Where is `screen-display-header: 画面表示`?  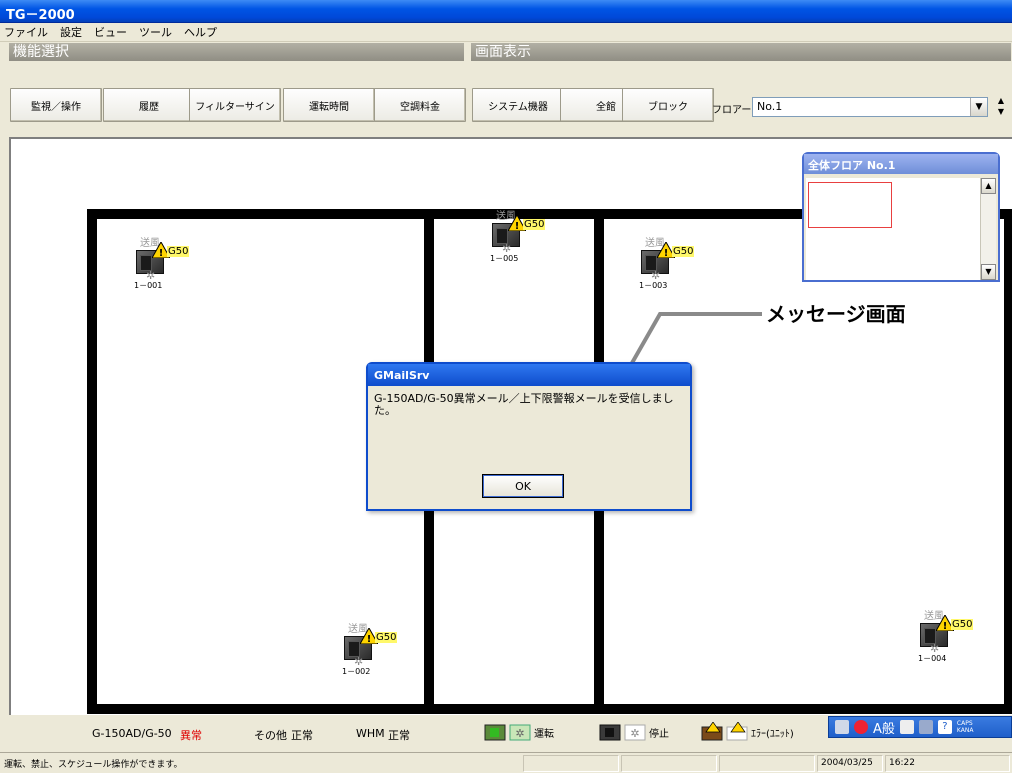 screen-display-header: 画面表示 is located at coordinates (741, 52).